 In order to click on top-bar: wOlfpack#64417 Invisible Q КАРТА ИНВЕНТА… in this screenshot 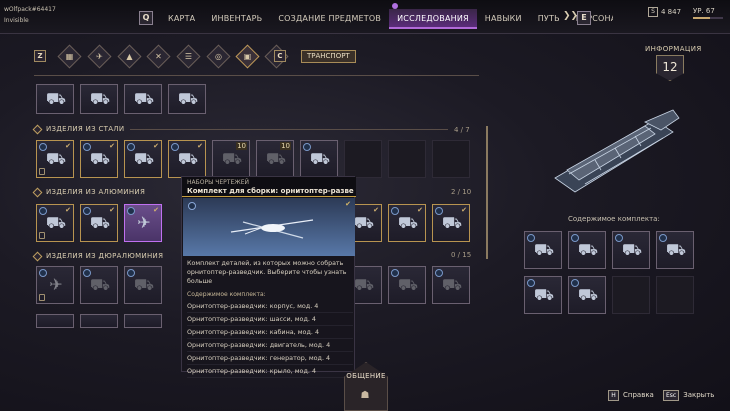, I will do `click(365, 17)`.